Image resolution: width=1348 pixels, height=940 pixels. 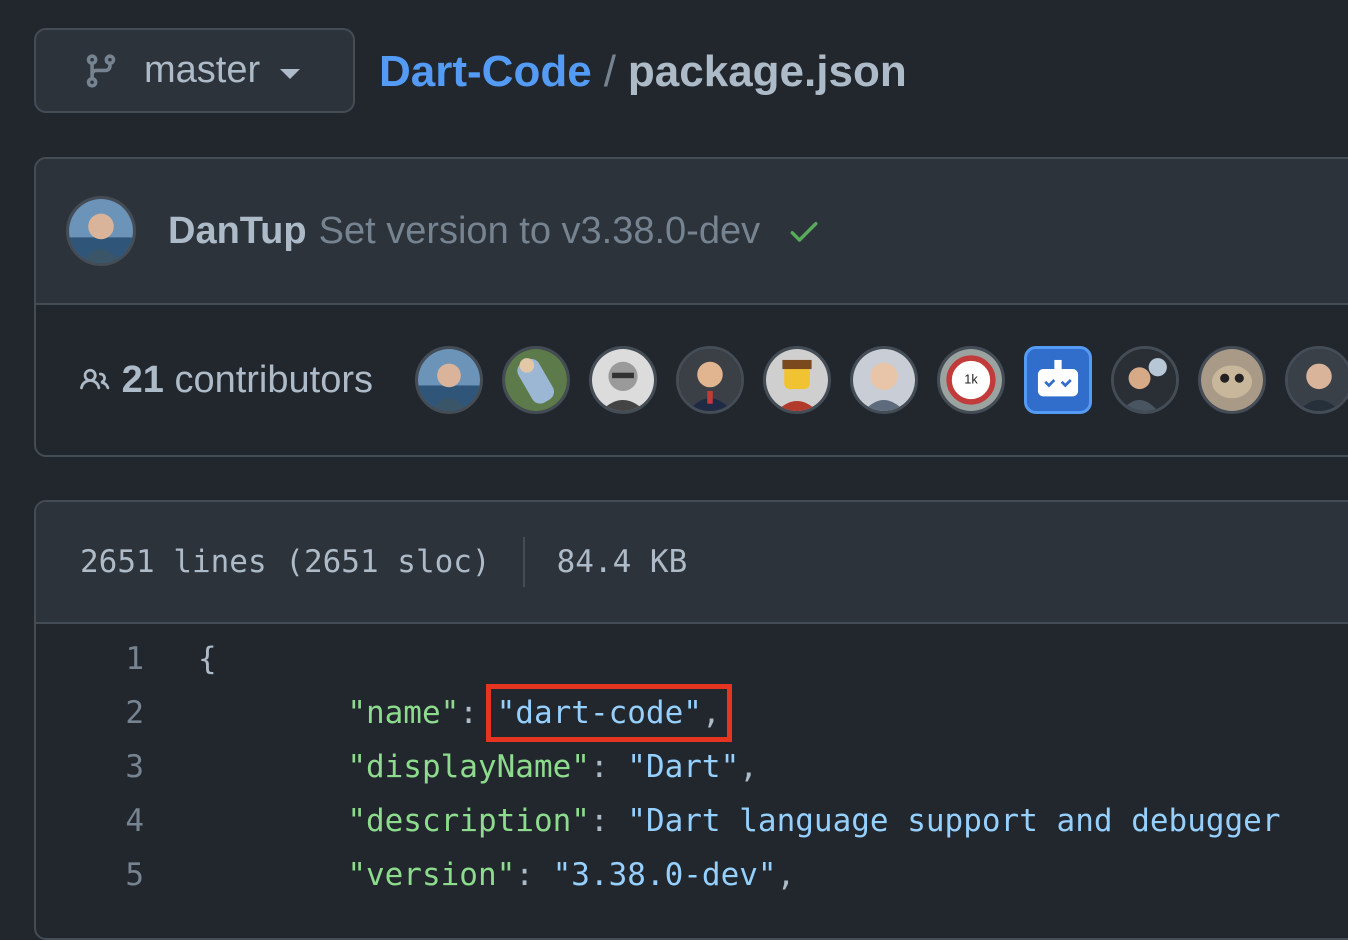 I want to click on code-text: "displayName": "Dart",, so click(x=452, y=767).